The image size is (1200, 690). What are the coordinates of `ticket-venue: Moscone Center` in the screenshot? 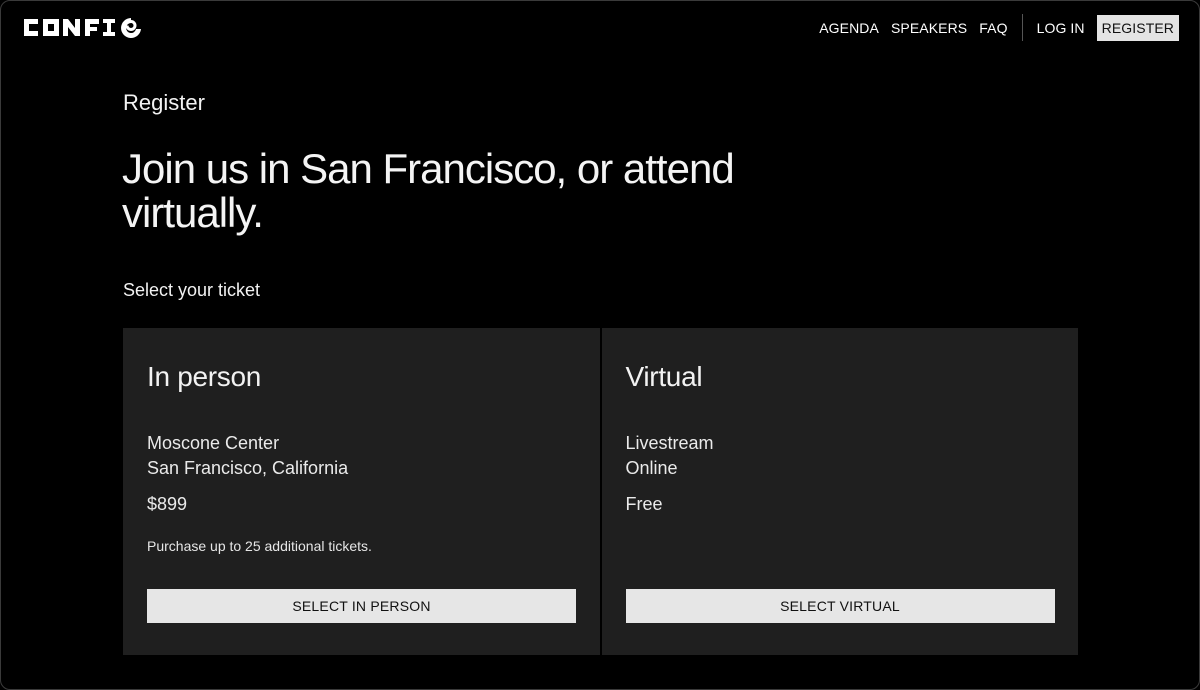 It's located at (213, 443).